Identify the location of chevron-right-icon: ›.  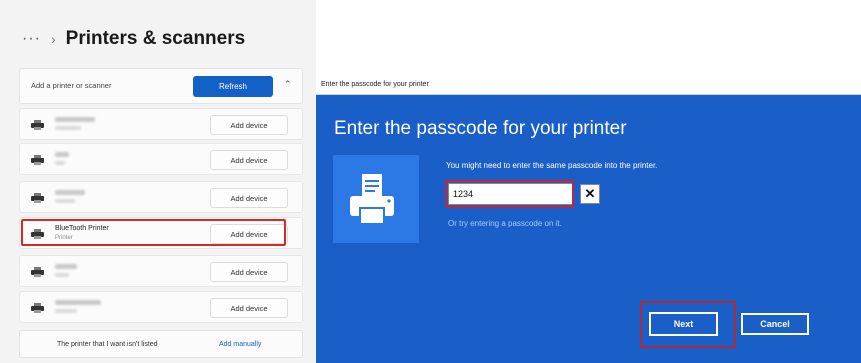
(53, 39).